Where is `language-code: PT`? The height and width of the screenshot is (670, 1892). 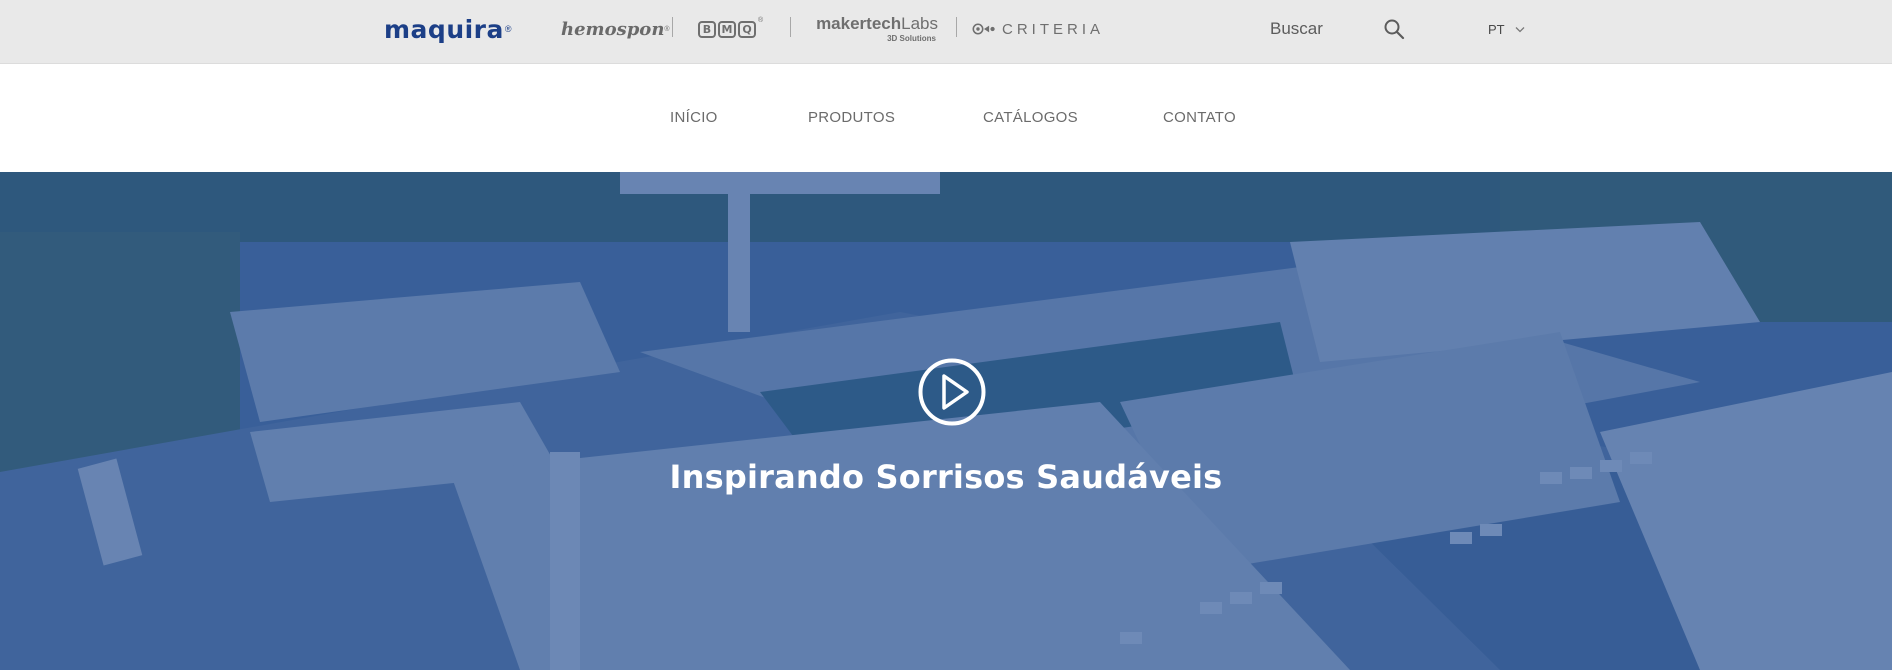 language-code: PT is located at coordinates (1496, 29).